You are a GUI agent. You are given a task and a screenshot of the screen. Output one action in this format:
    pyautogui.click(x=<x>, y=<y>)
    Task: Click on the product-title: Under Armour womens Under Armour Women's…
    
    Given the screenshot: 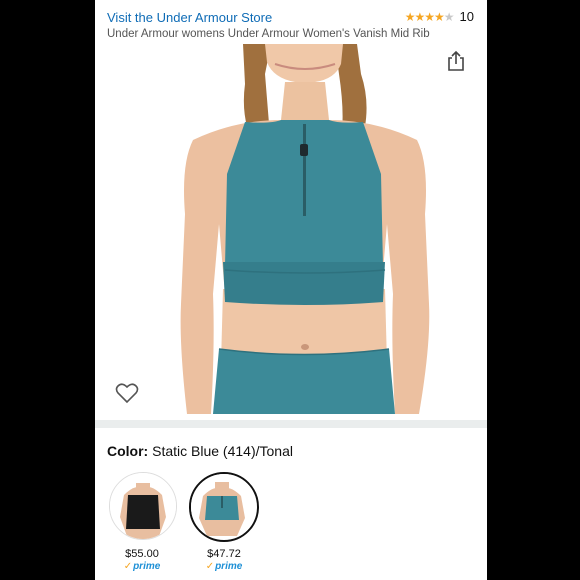 What is the action you would take?
    pyautogui.click(x=268, y=34)
    